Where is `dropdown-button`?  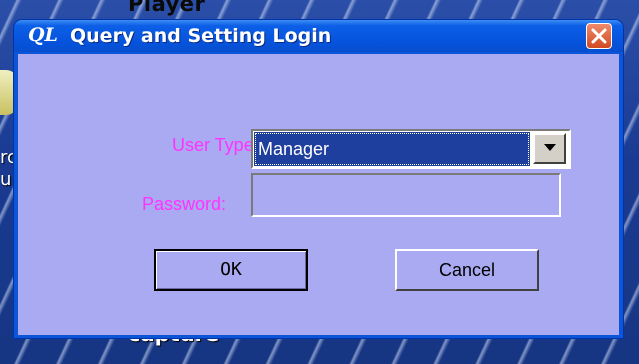
dropdown-button is located at coordinates (549, 148).